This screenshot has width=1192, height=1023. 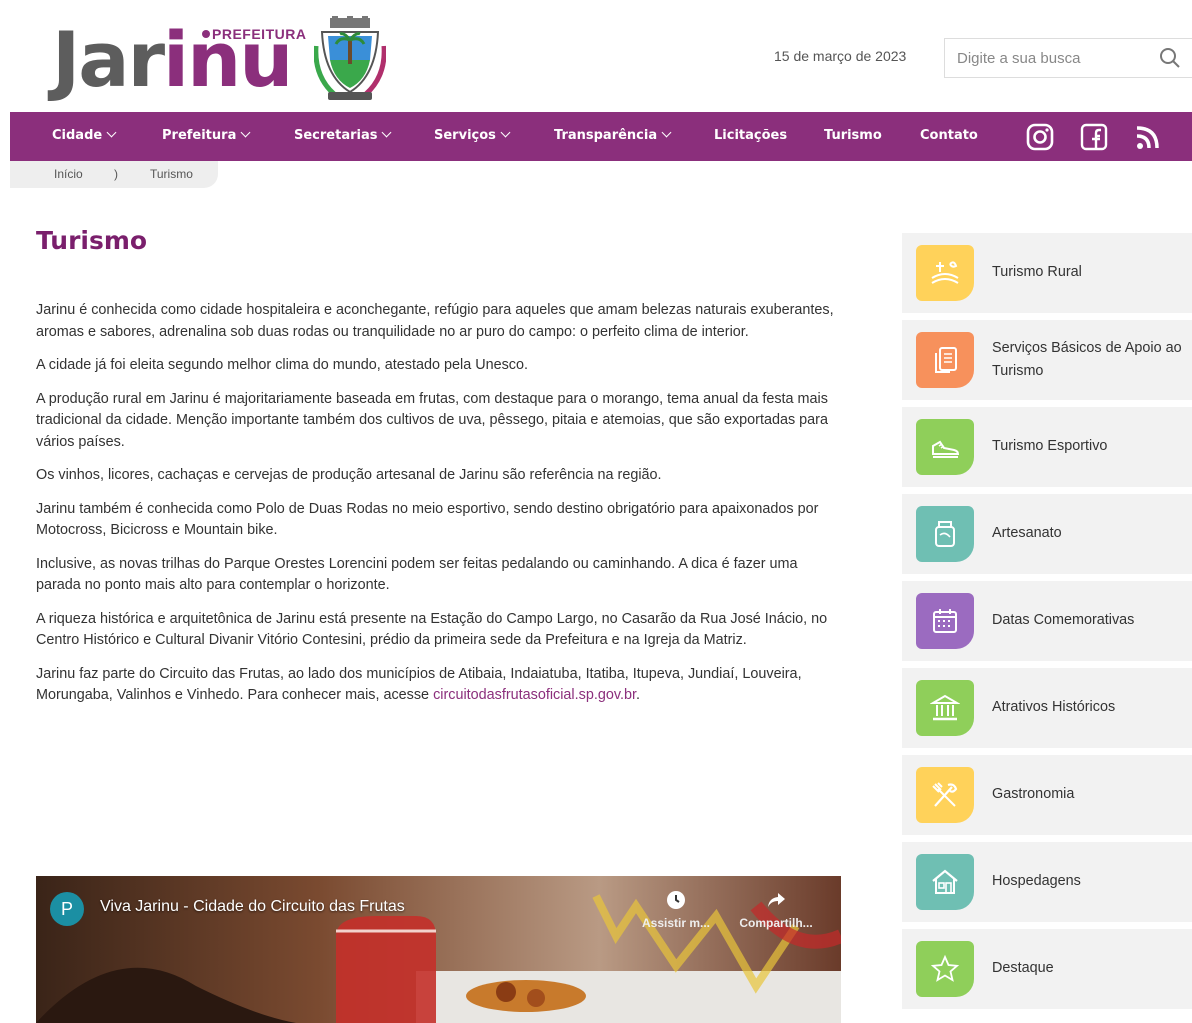 I want to click on sidebar-item-label: Hospedagens, so click(x=1036, y=881).